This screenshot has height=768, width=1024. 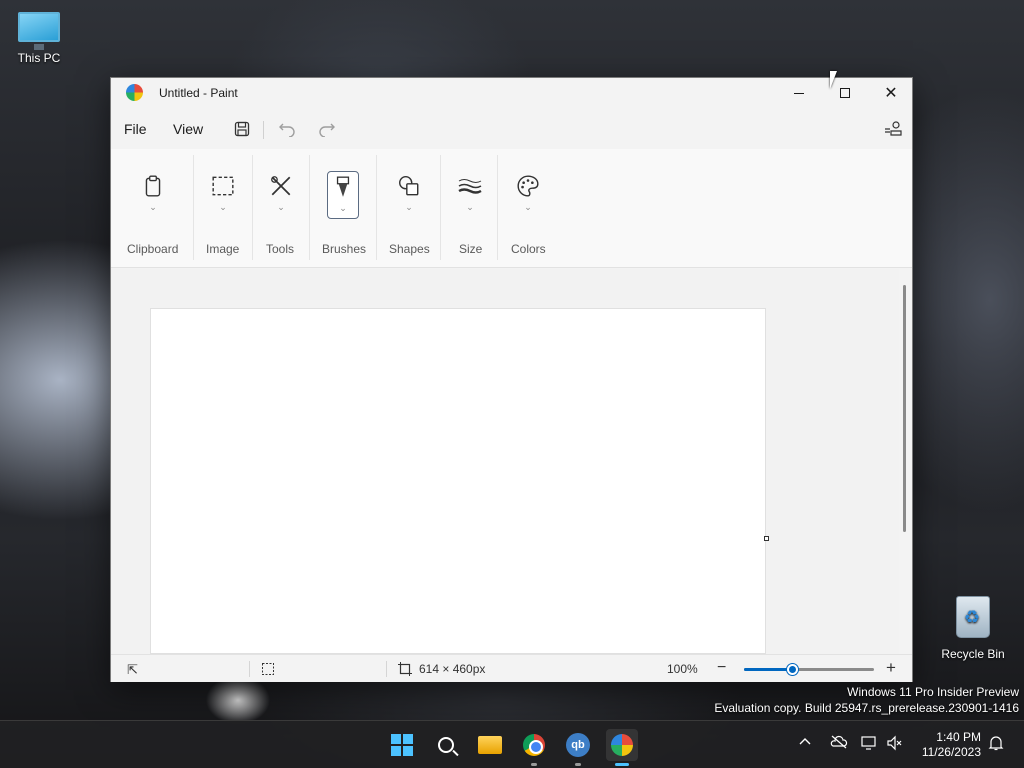 What do you see at coordinates (904, 408) in the screenshot?
I see `vertical-scrollbar` at bounding box center [904, 408].